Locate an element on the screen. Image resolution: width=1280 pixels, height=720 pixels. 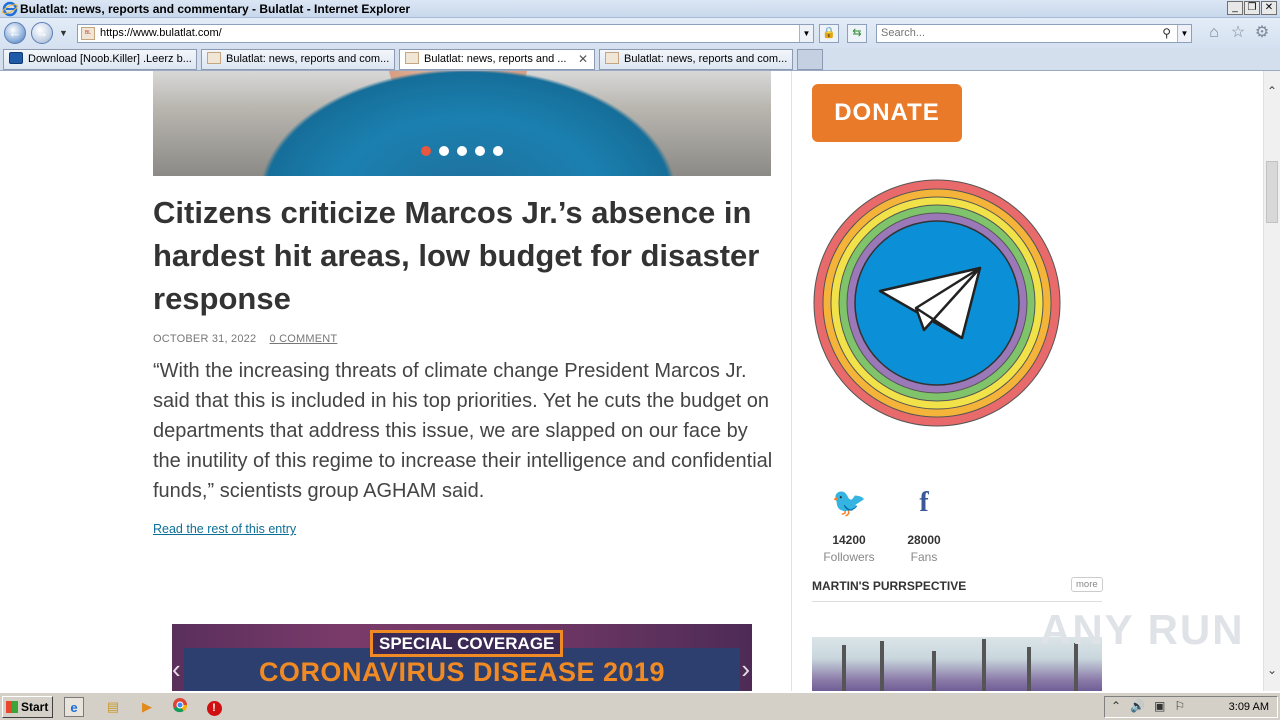
taskbar-ie-icon: e is located at coordinates (74, 707).